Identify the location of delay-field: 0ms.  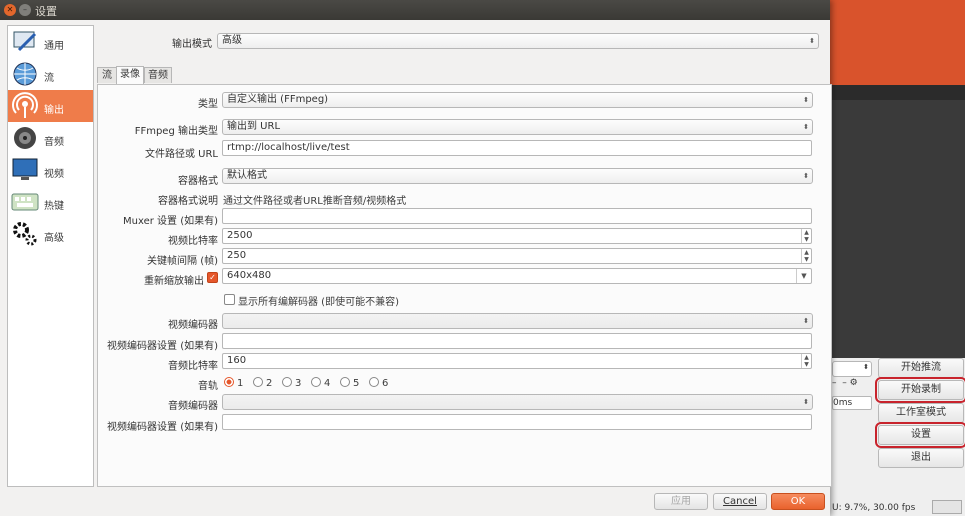
(852, 403).